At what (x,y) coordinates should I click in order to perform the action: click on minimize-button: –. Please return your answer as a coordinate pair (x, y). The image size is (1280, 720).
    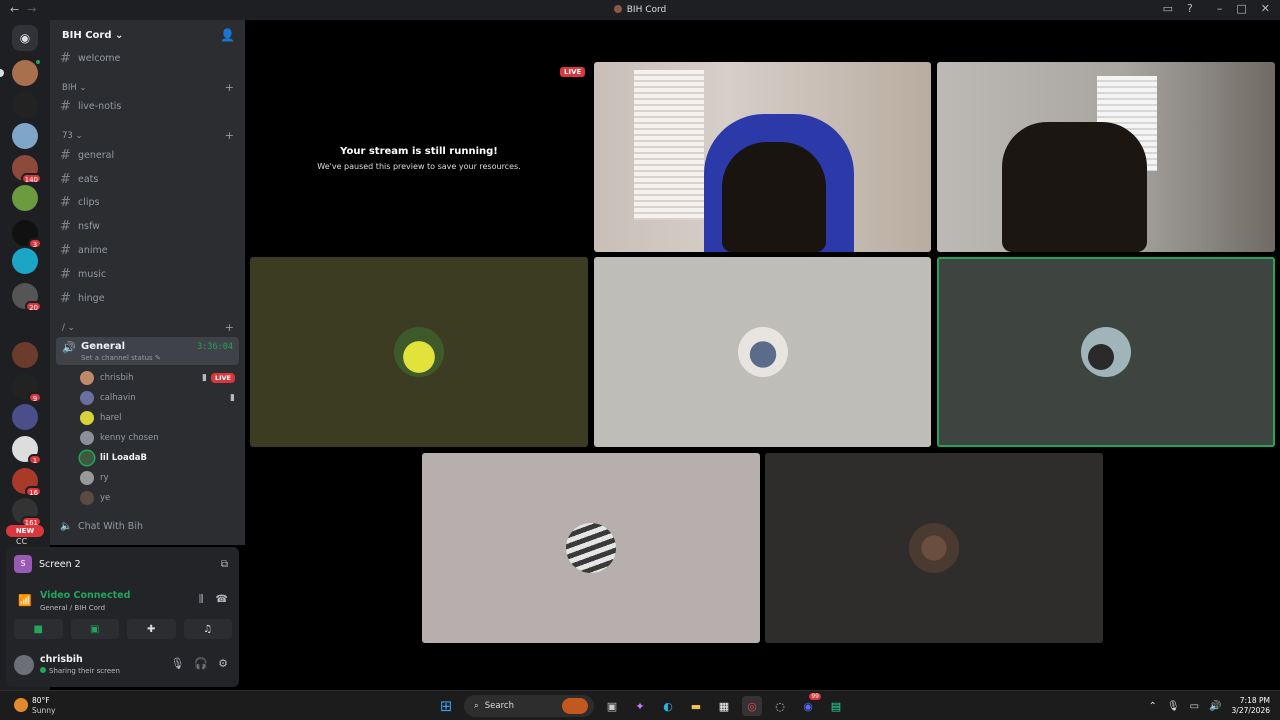
    Looking at the image, I should click on (1220, 8).